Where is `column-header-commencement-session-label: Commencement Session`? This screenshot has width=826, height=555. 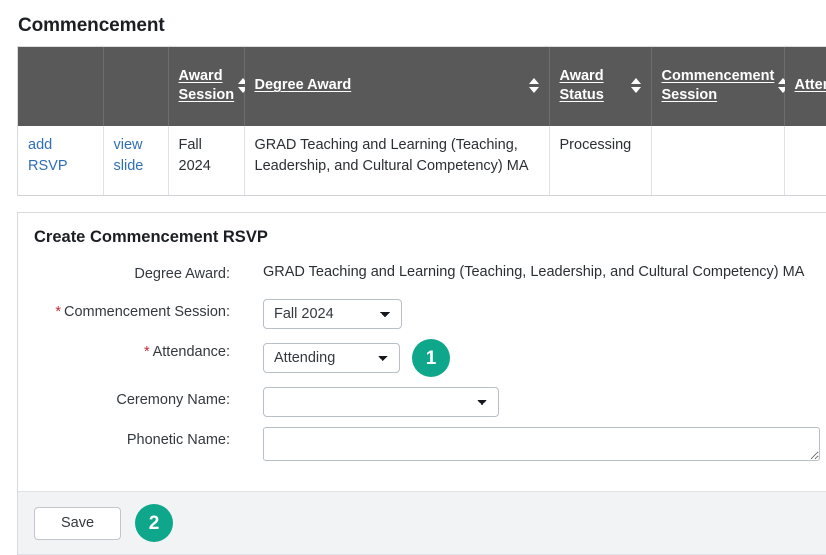 column-header-commencement-session-label: Commencement Session is located at coordinates (718, 85).